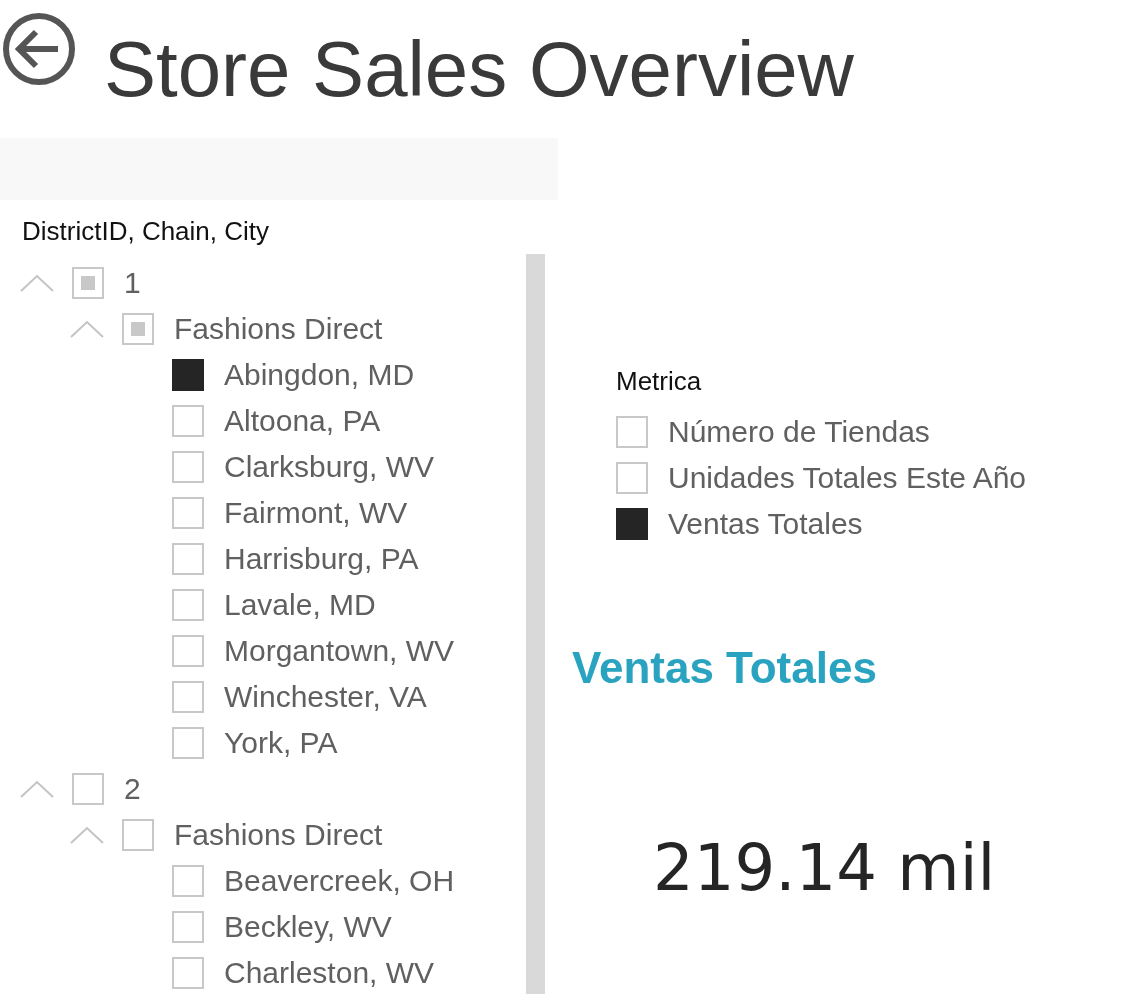  What do you see at coordinates (725, 668) in the screenshot?
I see `card-title: Ventas Totales` at bounding box center [725, 668].